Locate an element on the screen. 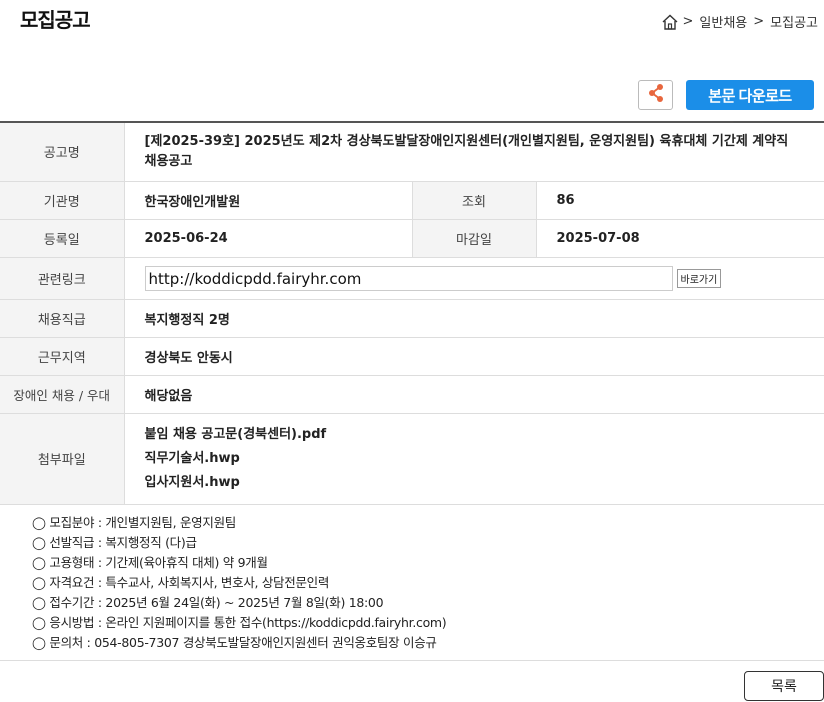 Image resolution: width=824 pixels, height=702 pixels. share-button is located at coordinates (655, 95).